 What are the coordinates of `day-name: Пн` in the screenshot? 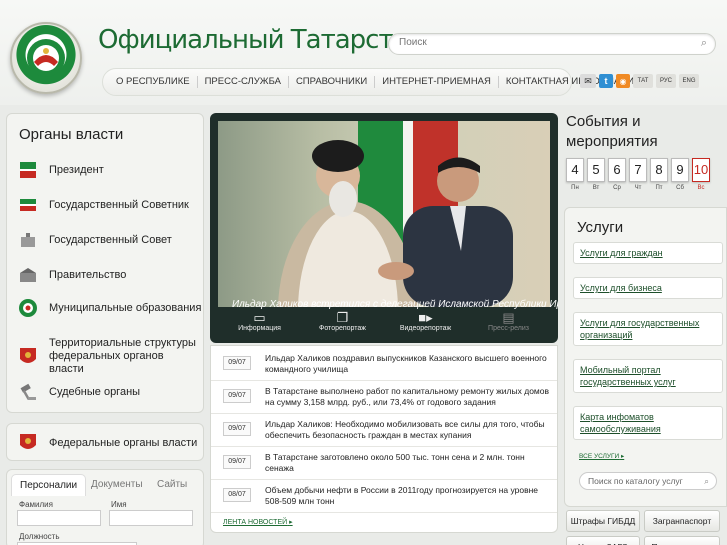 It's located at (575, 188).